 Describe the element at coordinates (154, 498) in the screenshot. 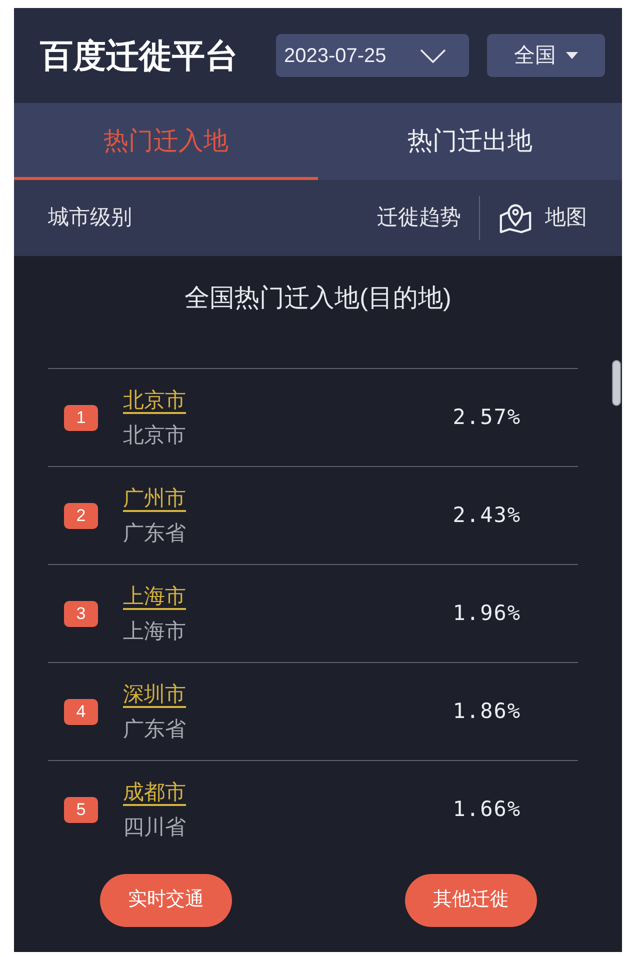

I see `city-link: 广州市` at that location.